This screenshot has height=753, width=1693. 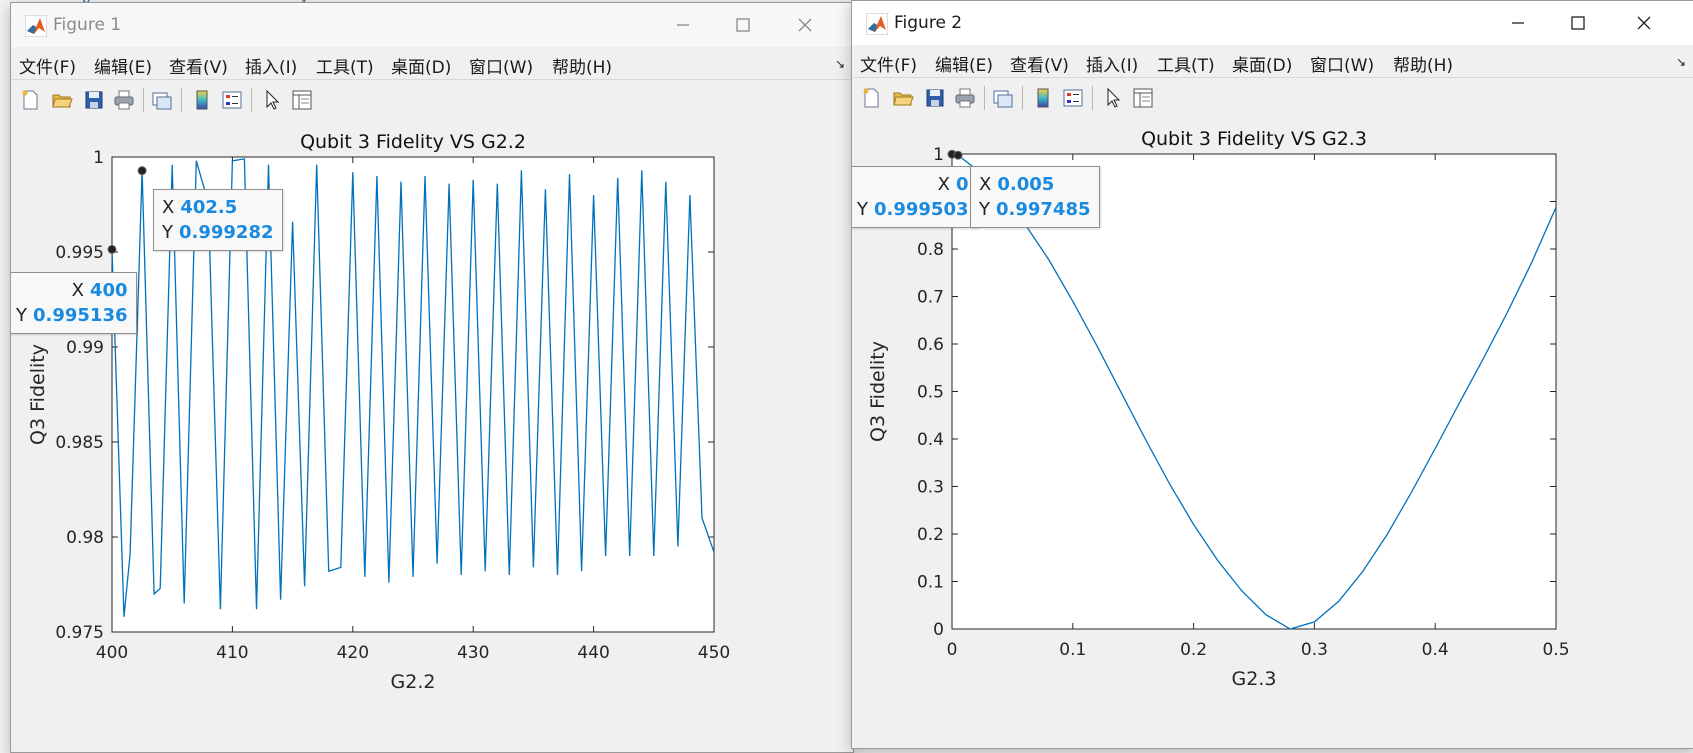 What do you see at coordinates (930, 345) in the screenshot?
I see `y-tick-label: 0.6` at bounding box center [930, 345].